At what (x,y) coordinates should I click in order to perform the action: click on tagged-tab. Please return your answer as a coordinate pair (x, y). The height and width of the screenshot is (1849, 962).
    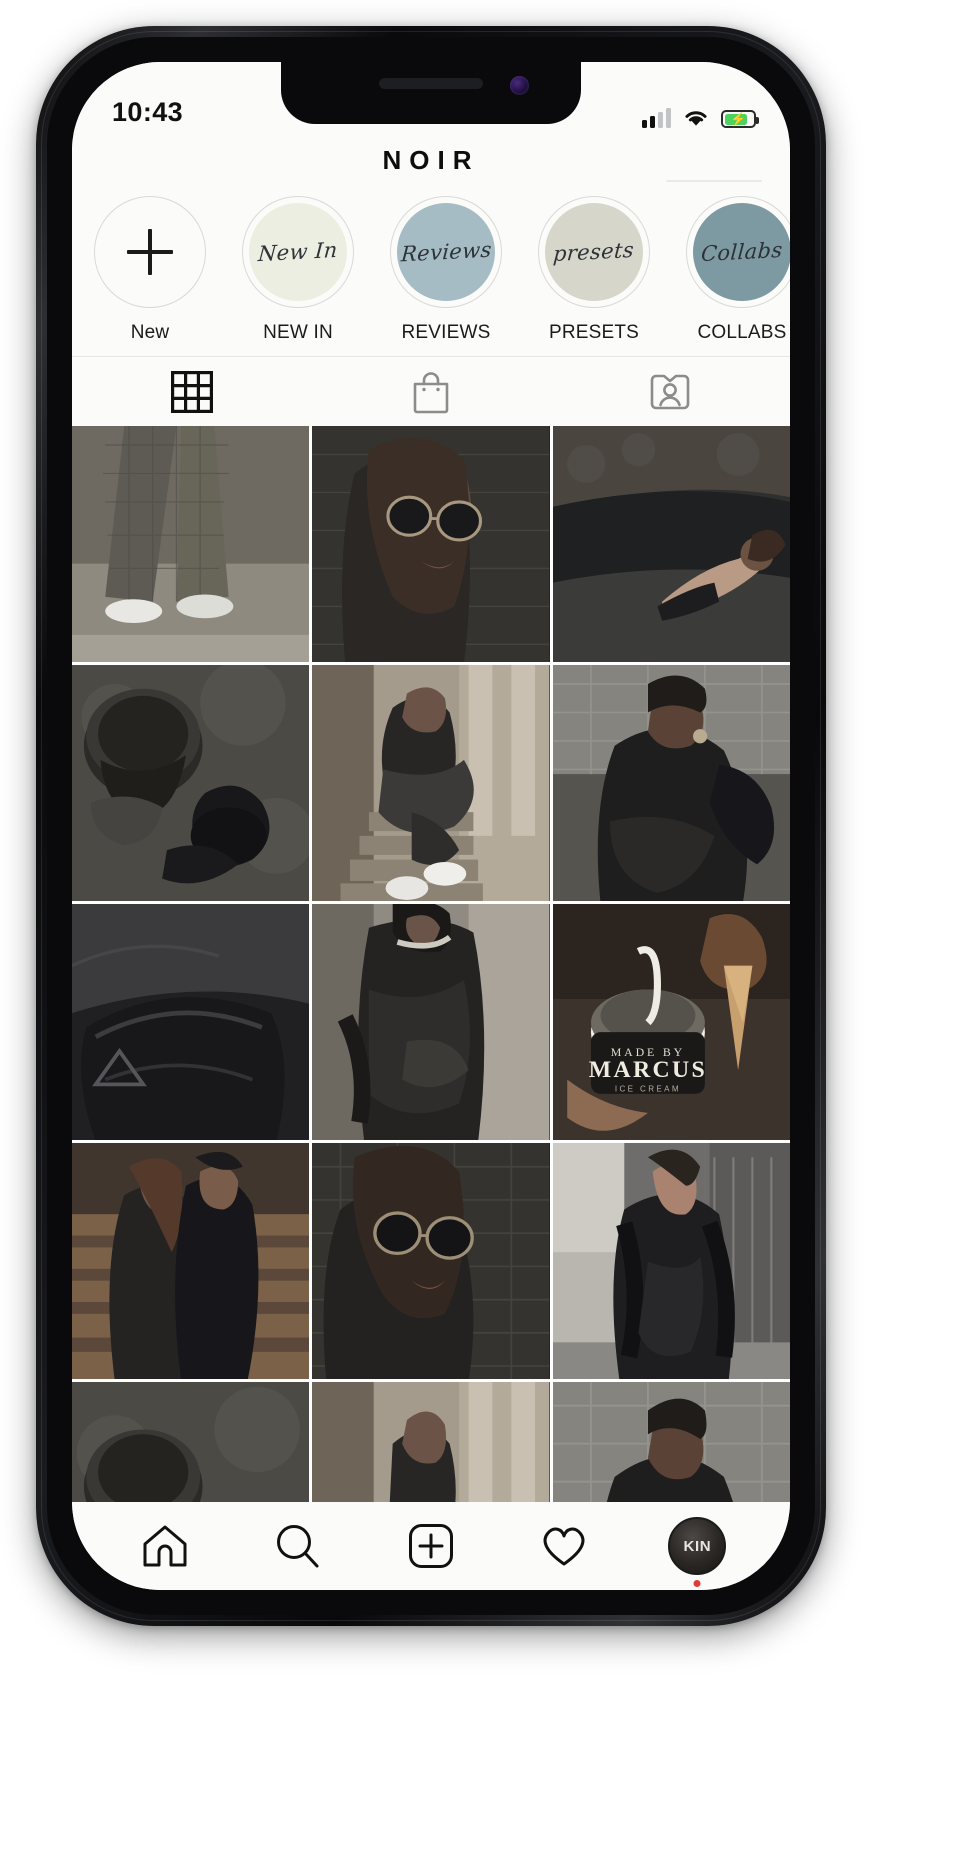
    Looking at the image, I should click on (670, 391).